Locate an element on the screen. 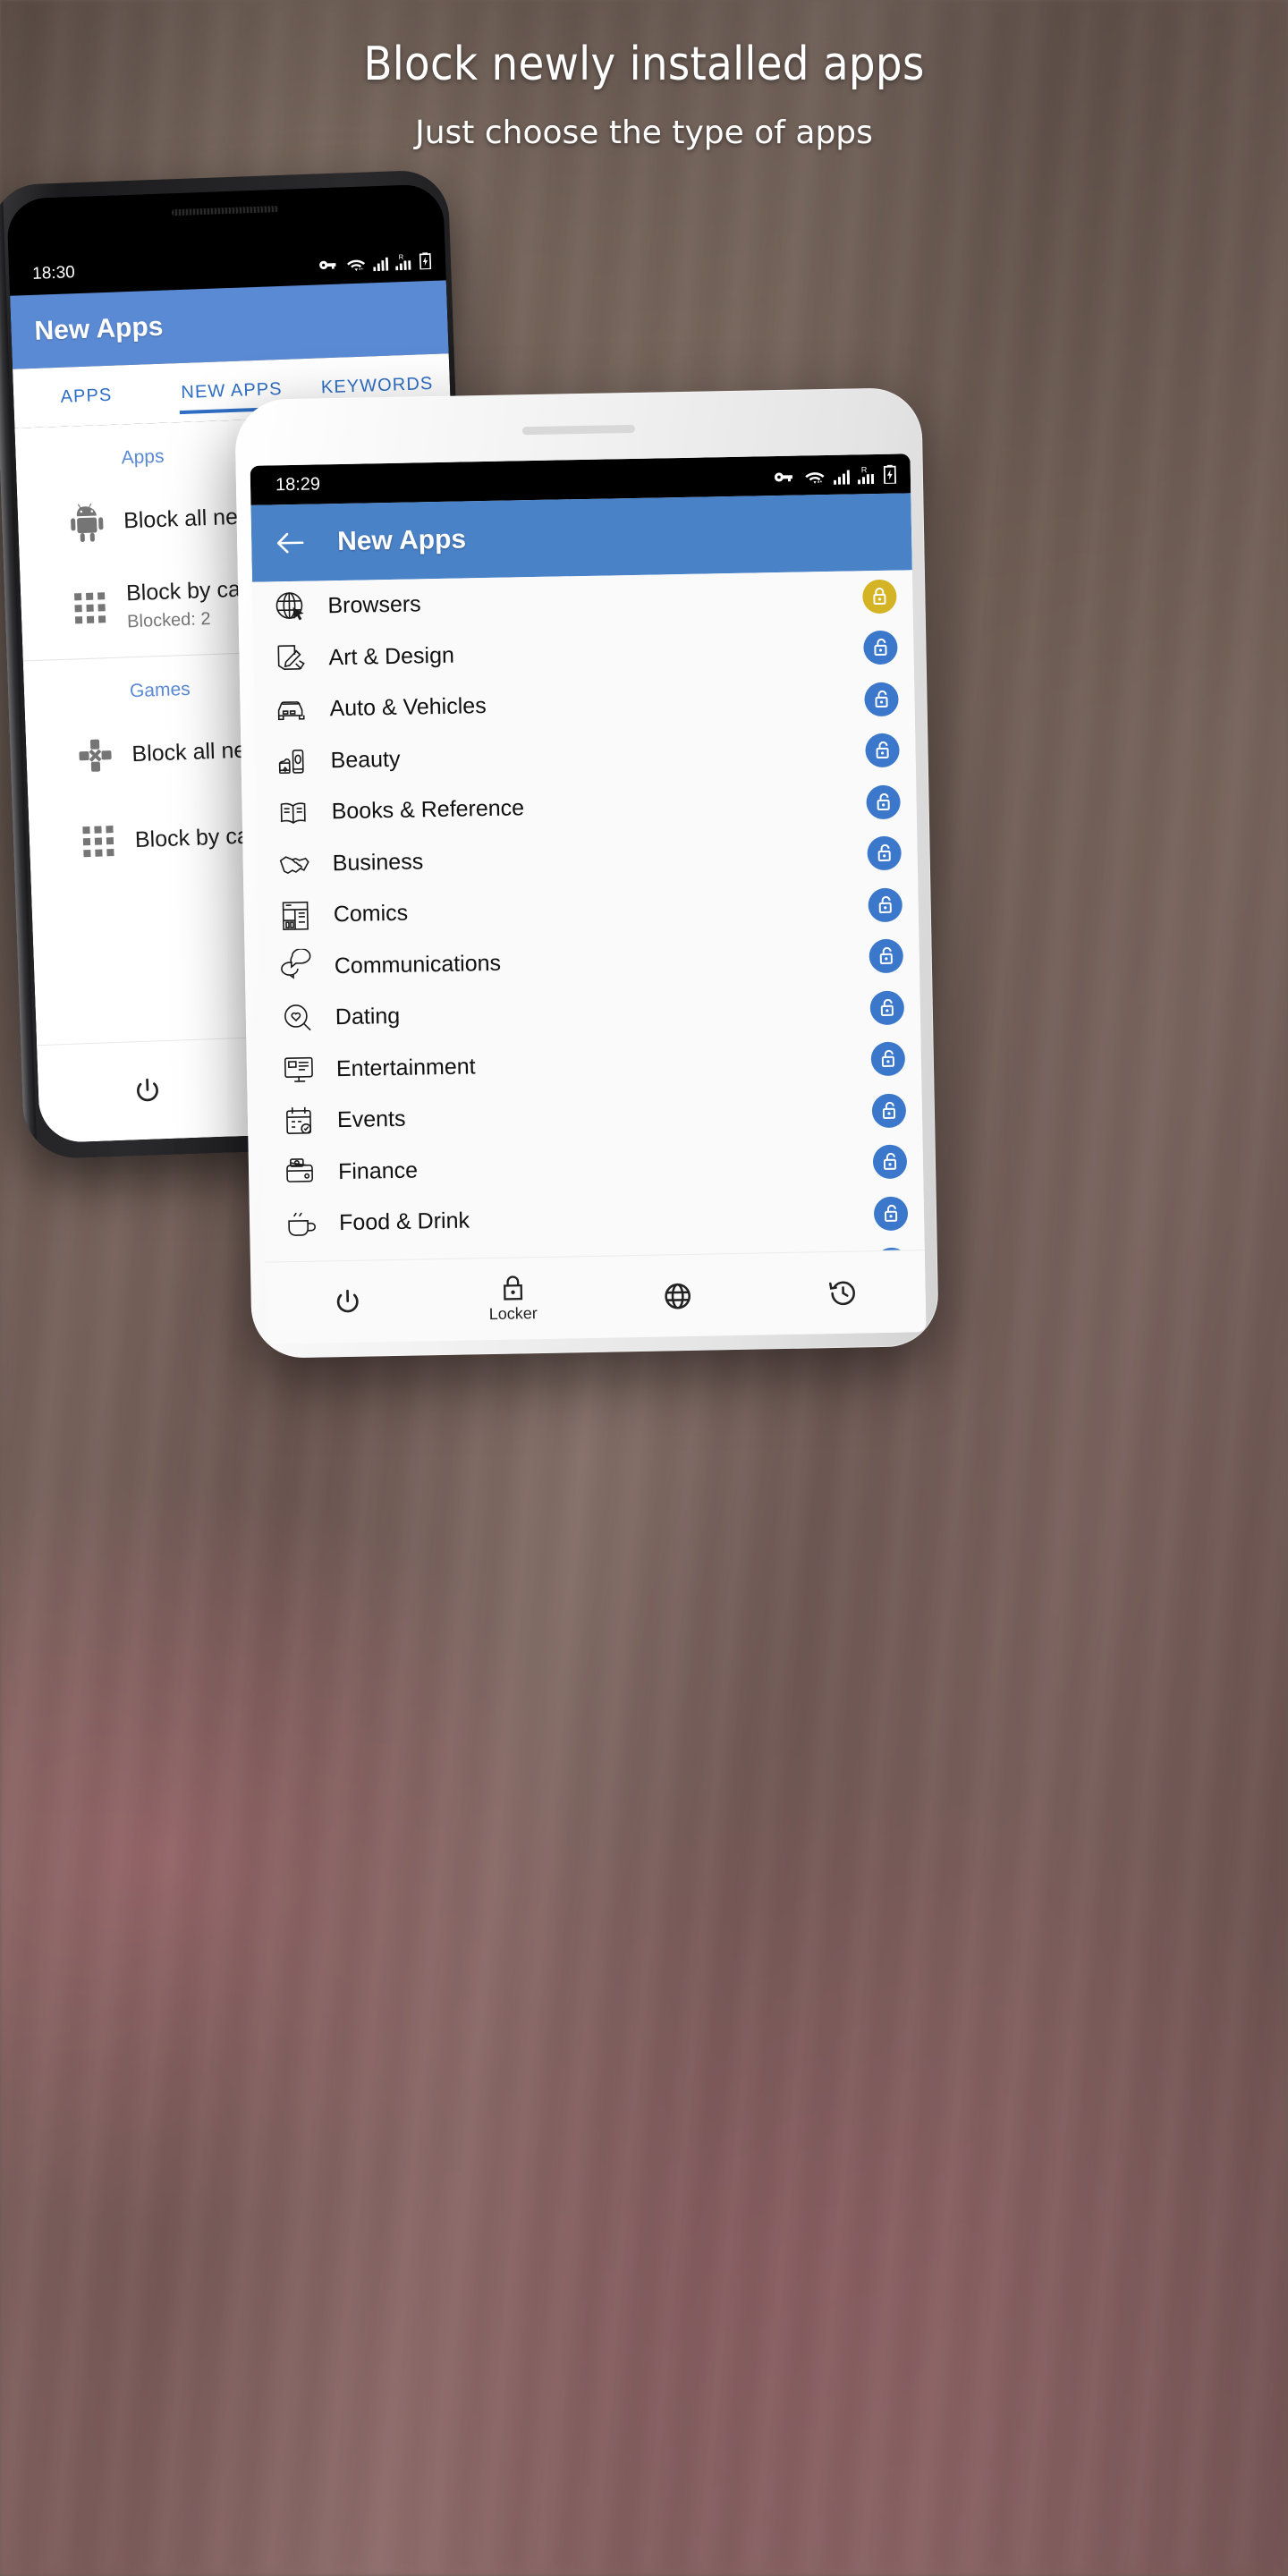  handshake-icon is located at coordinates (295, 864).